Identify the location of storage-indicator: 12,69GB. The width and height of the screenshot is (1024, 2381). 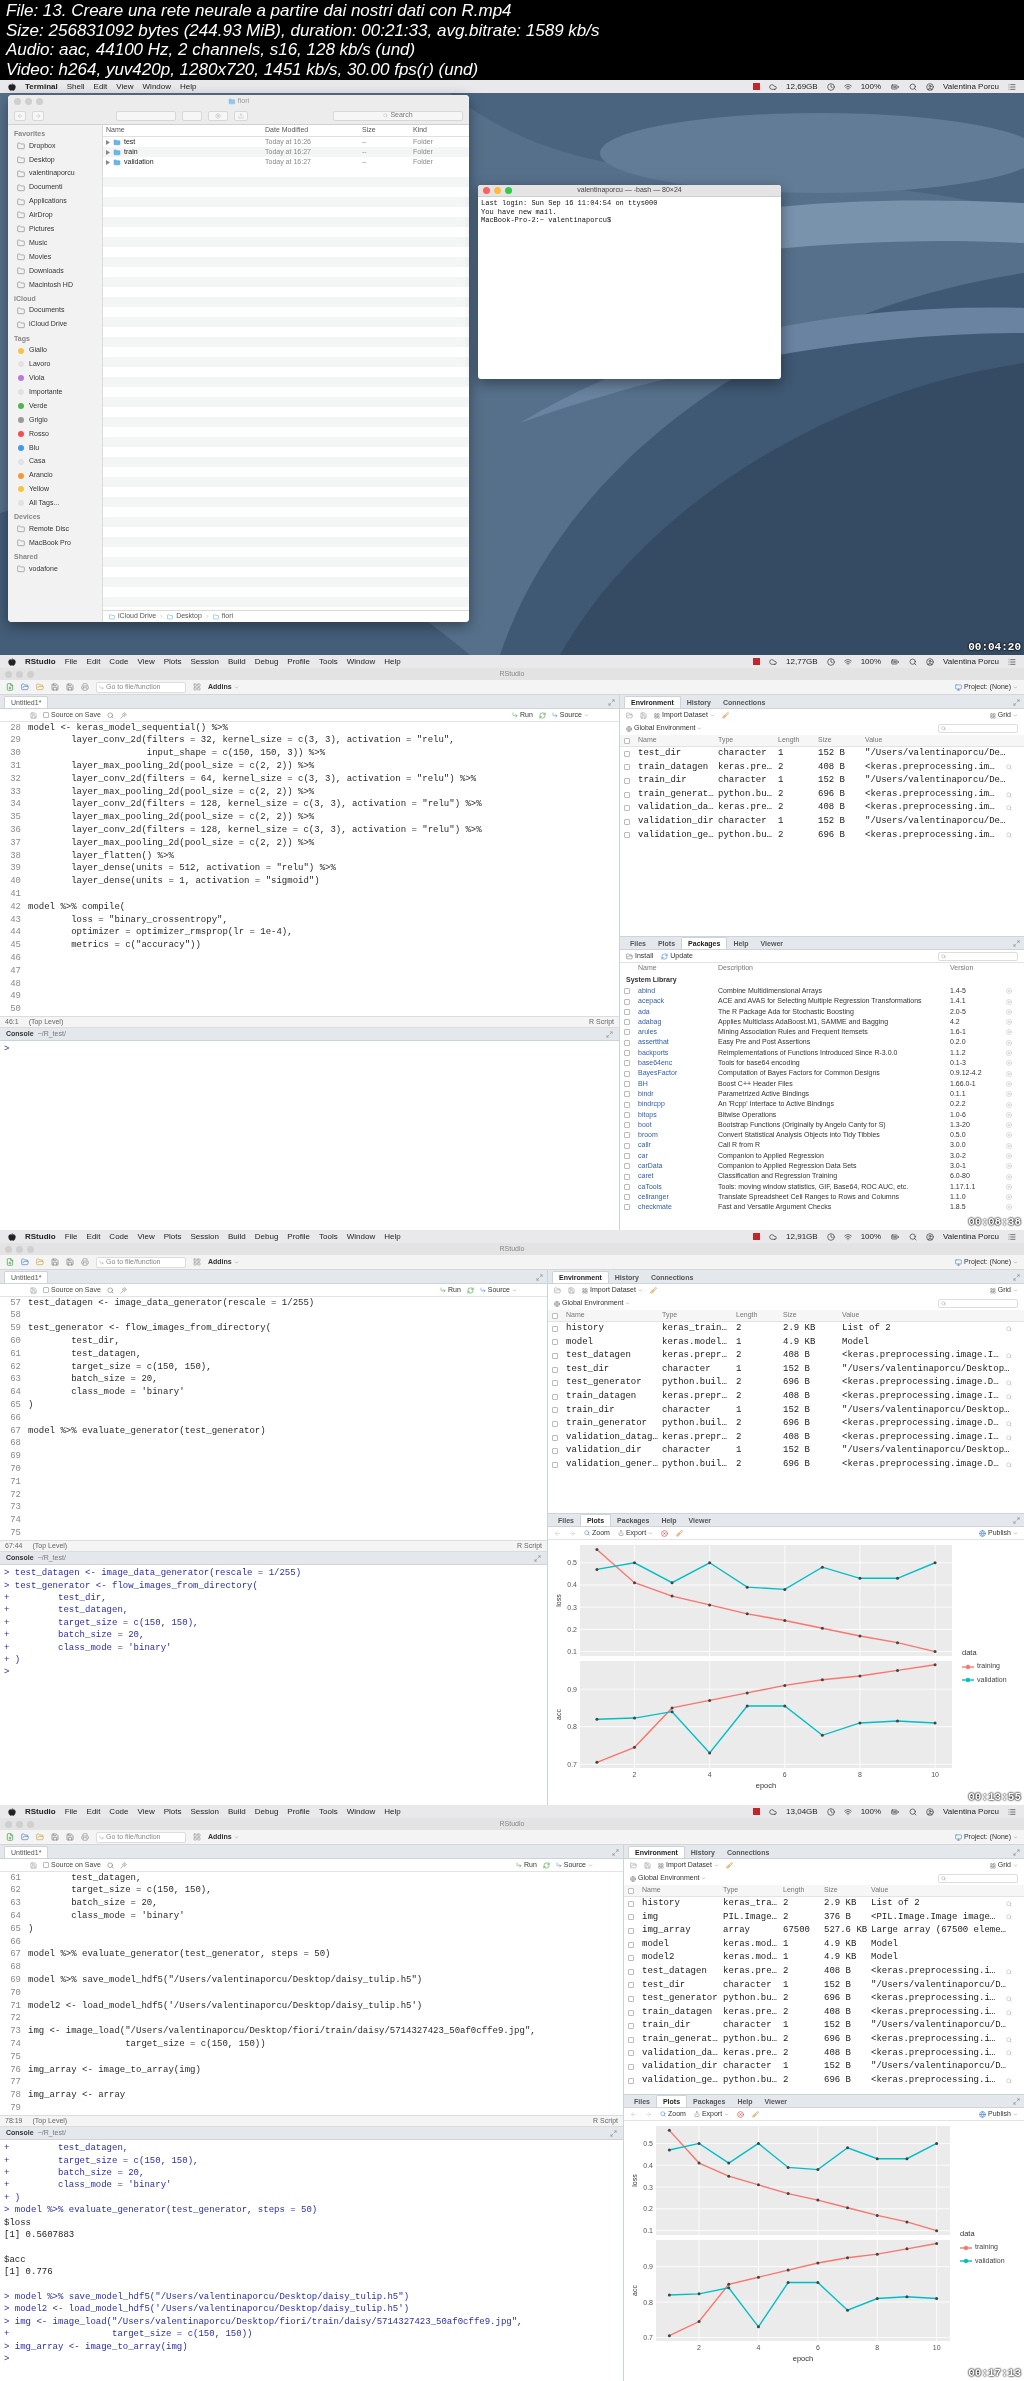
(802, 86).